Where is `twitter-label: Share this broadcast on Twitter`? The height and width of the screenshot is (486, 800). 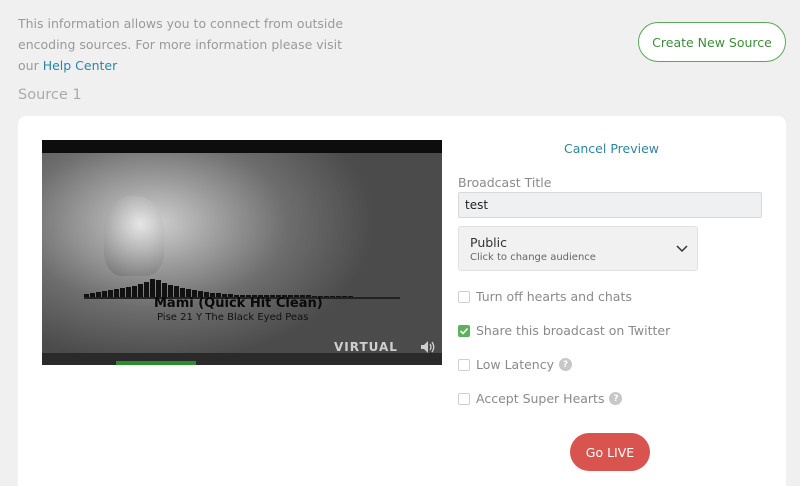 twitter-label: Share this broadcast on Twitter is located at coordinates (573, 330).